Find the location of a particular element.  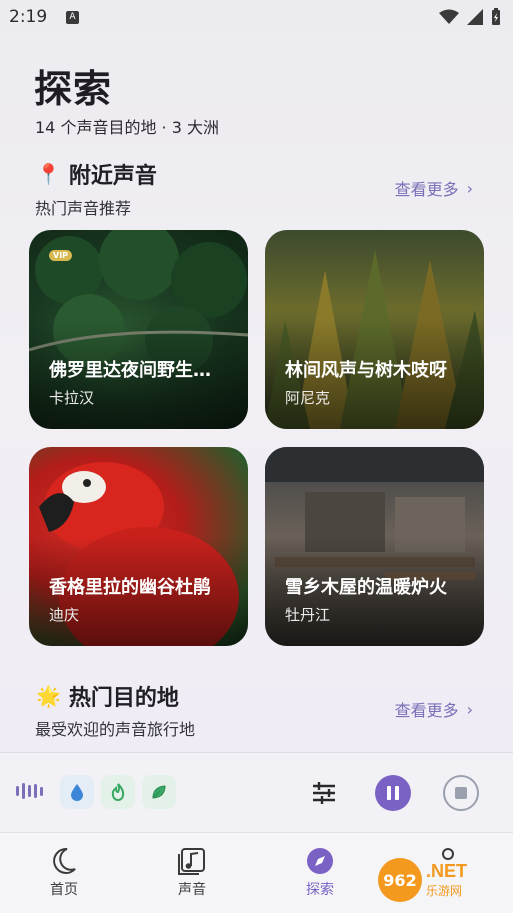

tab-explore: 探索 is located at coordinates (320, 873).